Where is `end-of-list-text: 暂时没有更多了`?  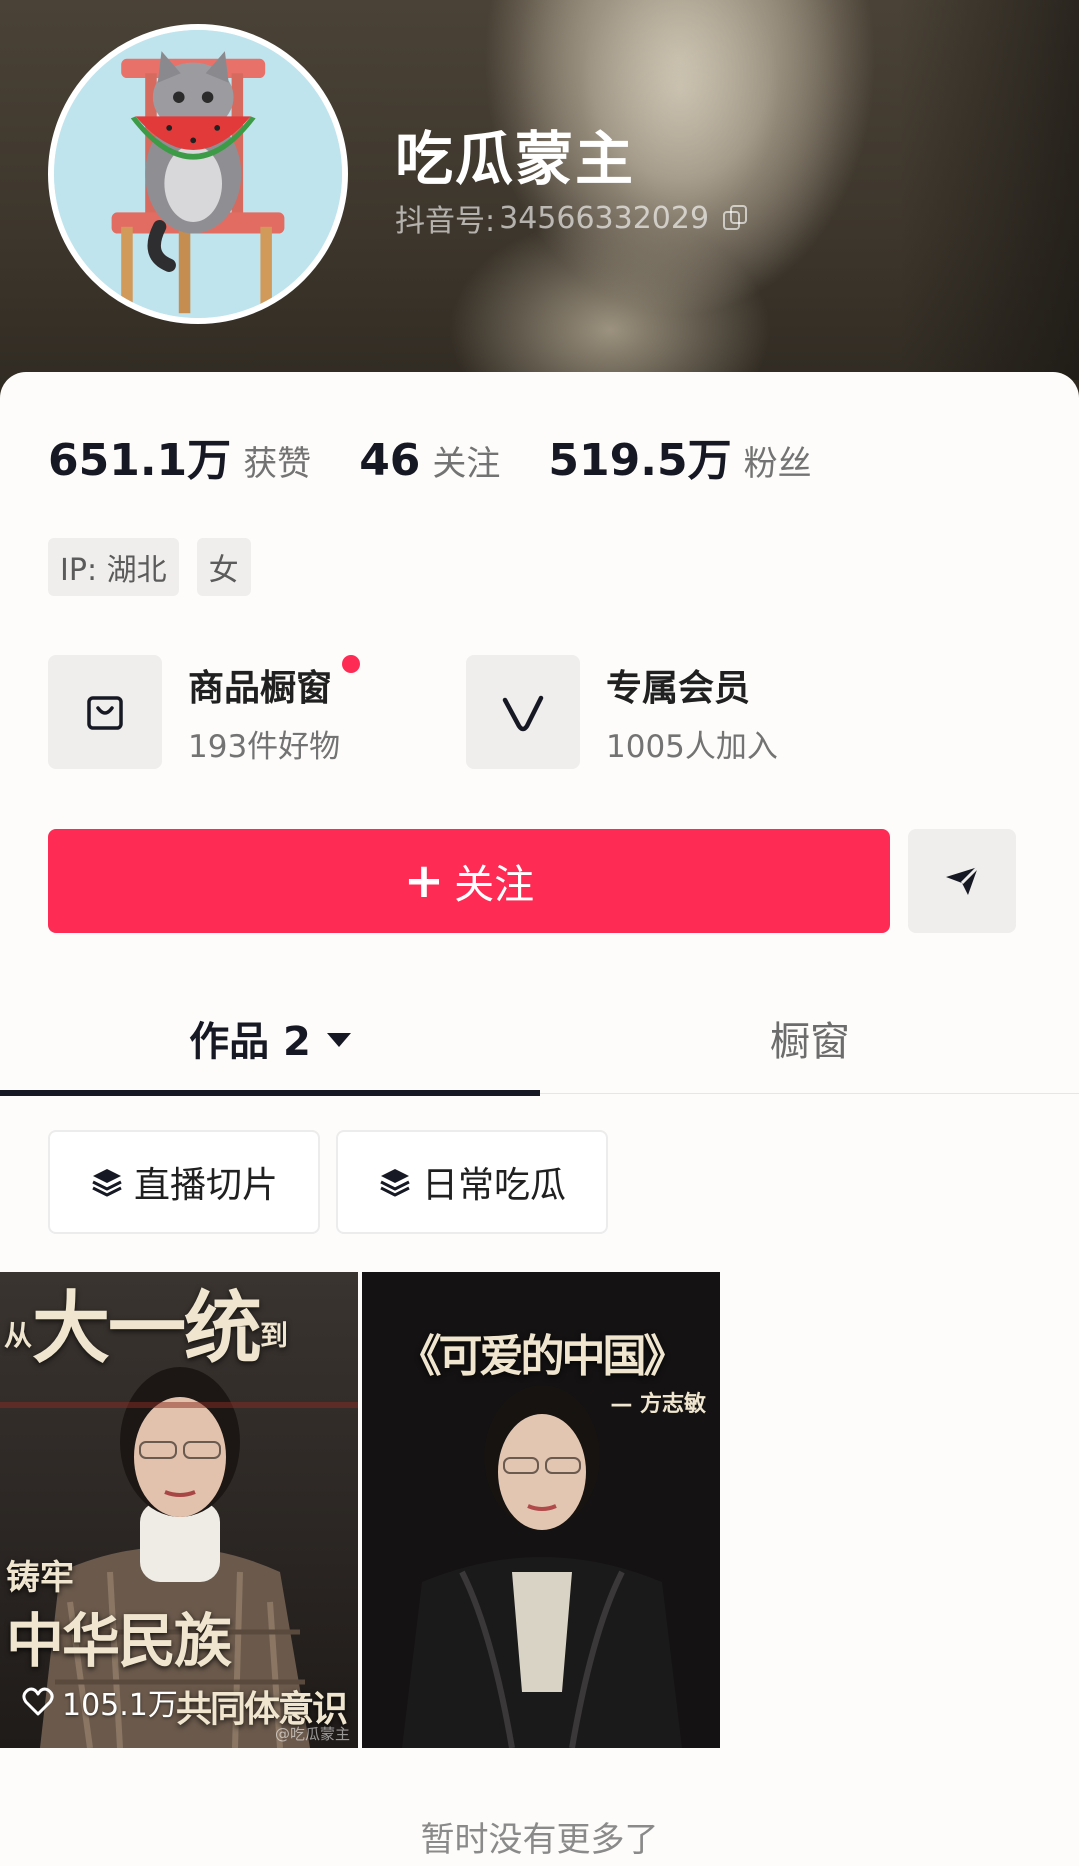 end-of-list-text: 暂时没有更多了 is located at coordinates (539, 1840).